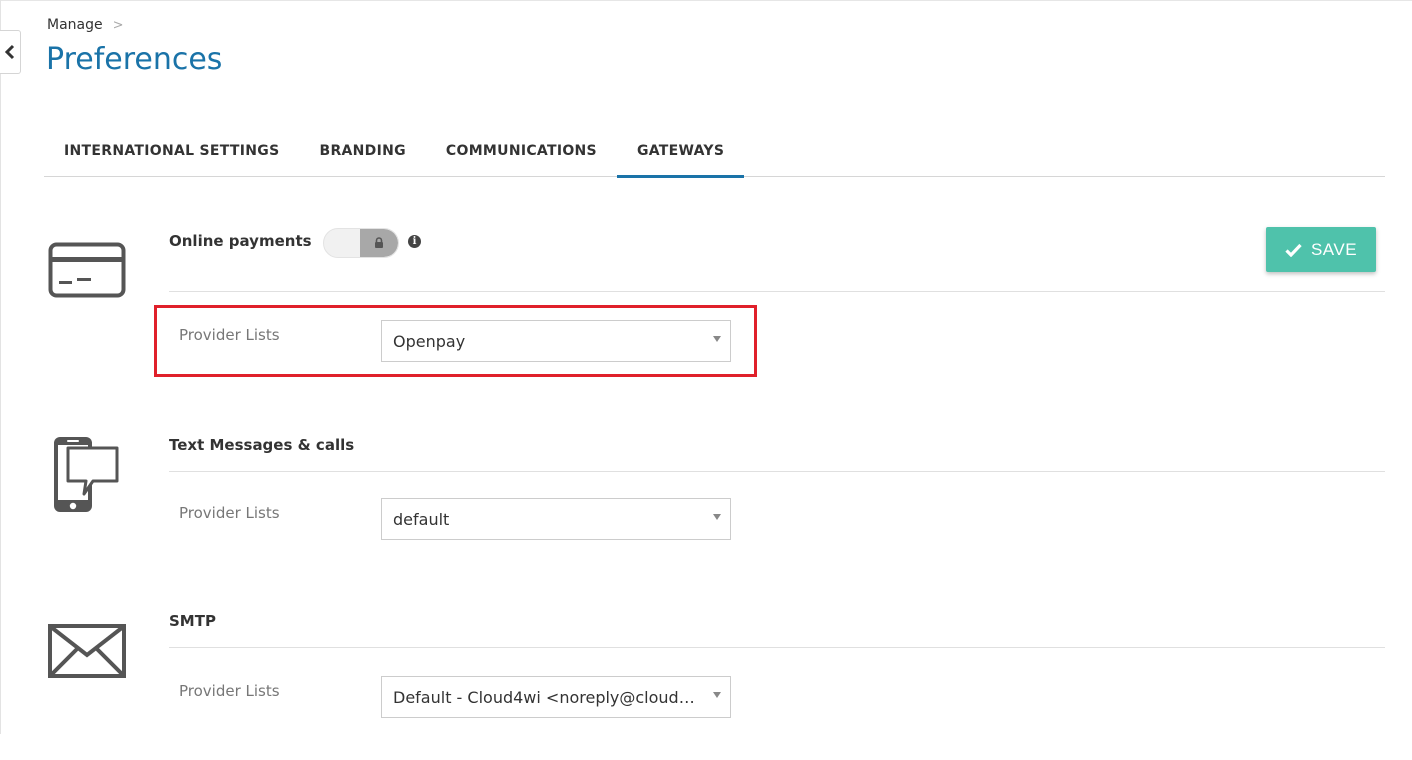 This screenshot has width=1412, height=760. Describe the element at coordinates (429, 341) in the screenshot. I see `payments-provider-value: Openpay` at that location.